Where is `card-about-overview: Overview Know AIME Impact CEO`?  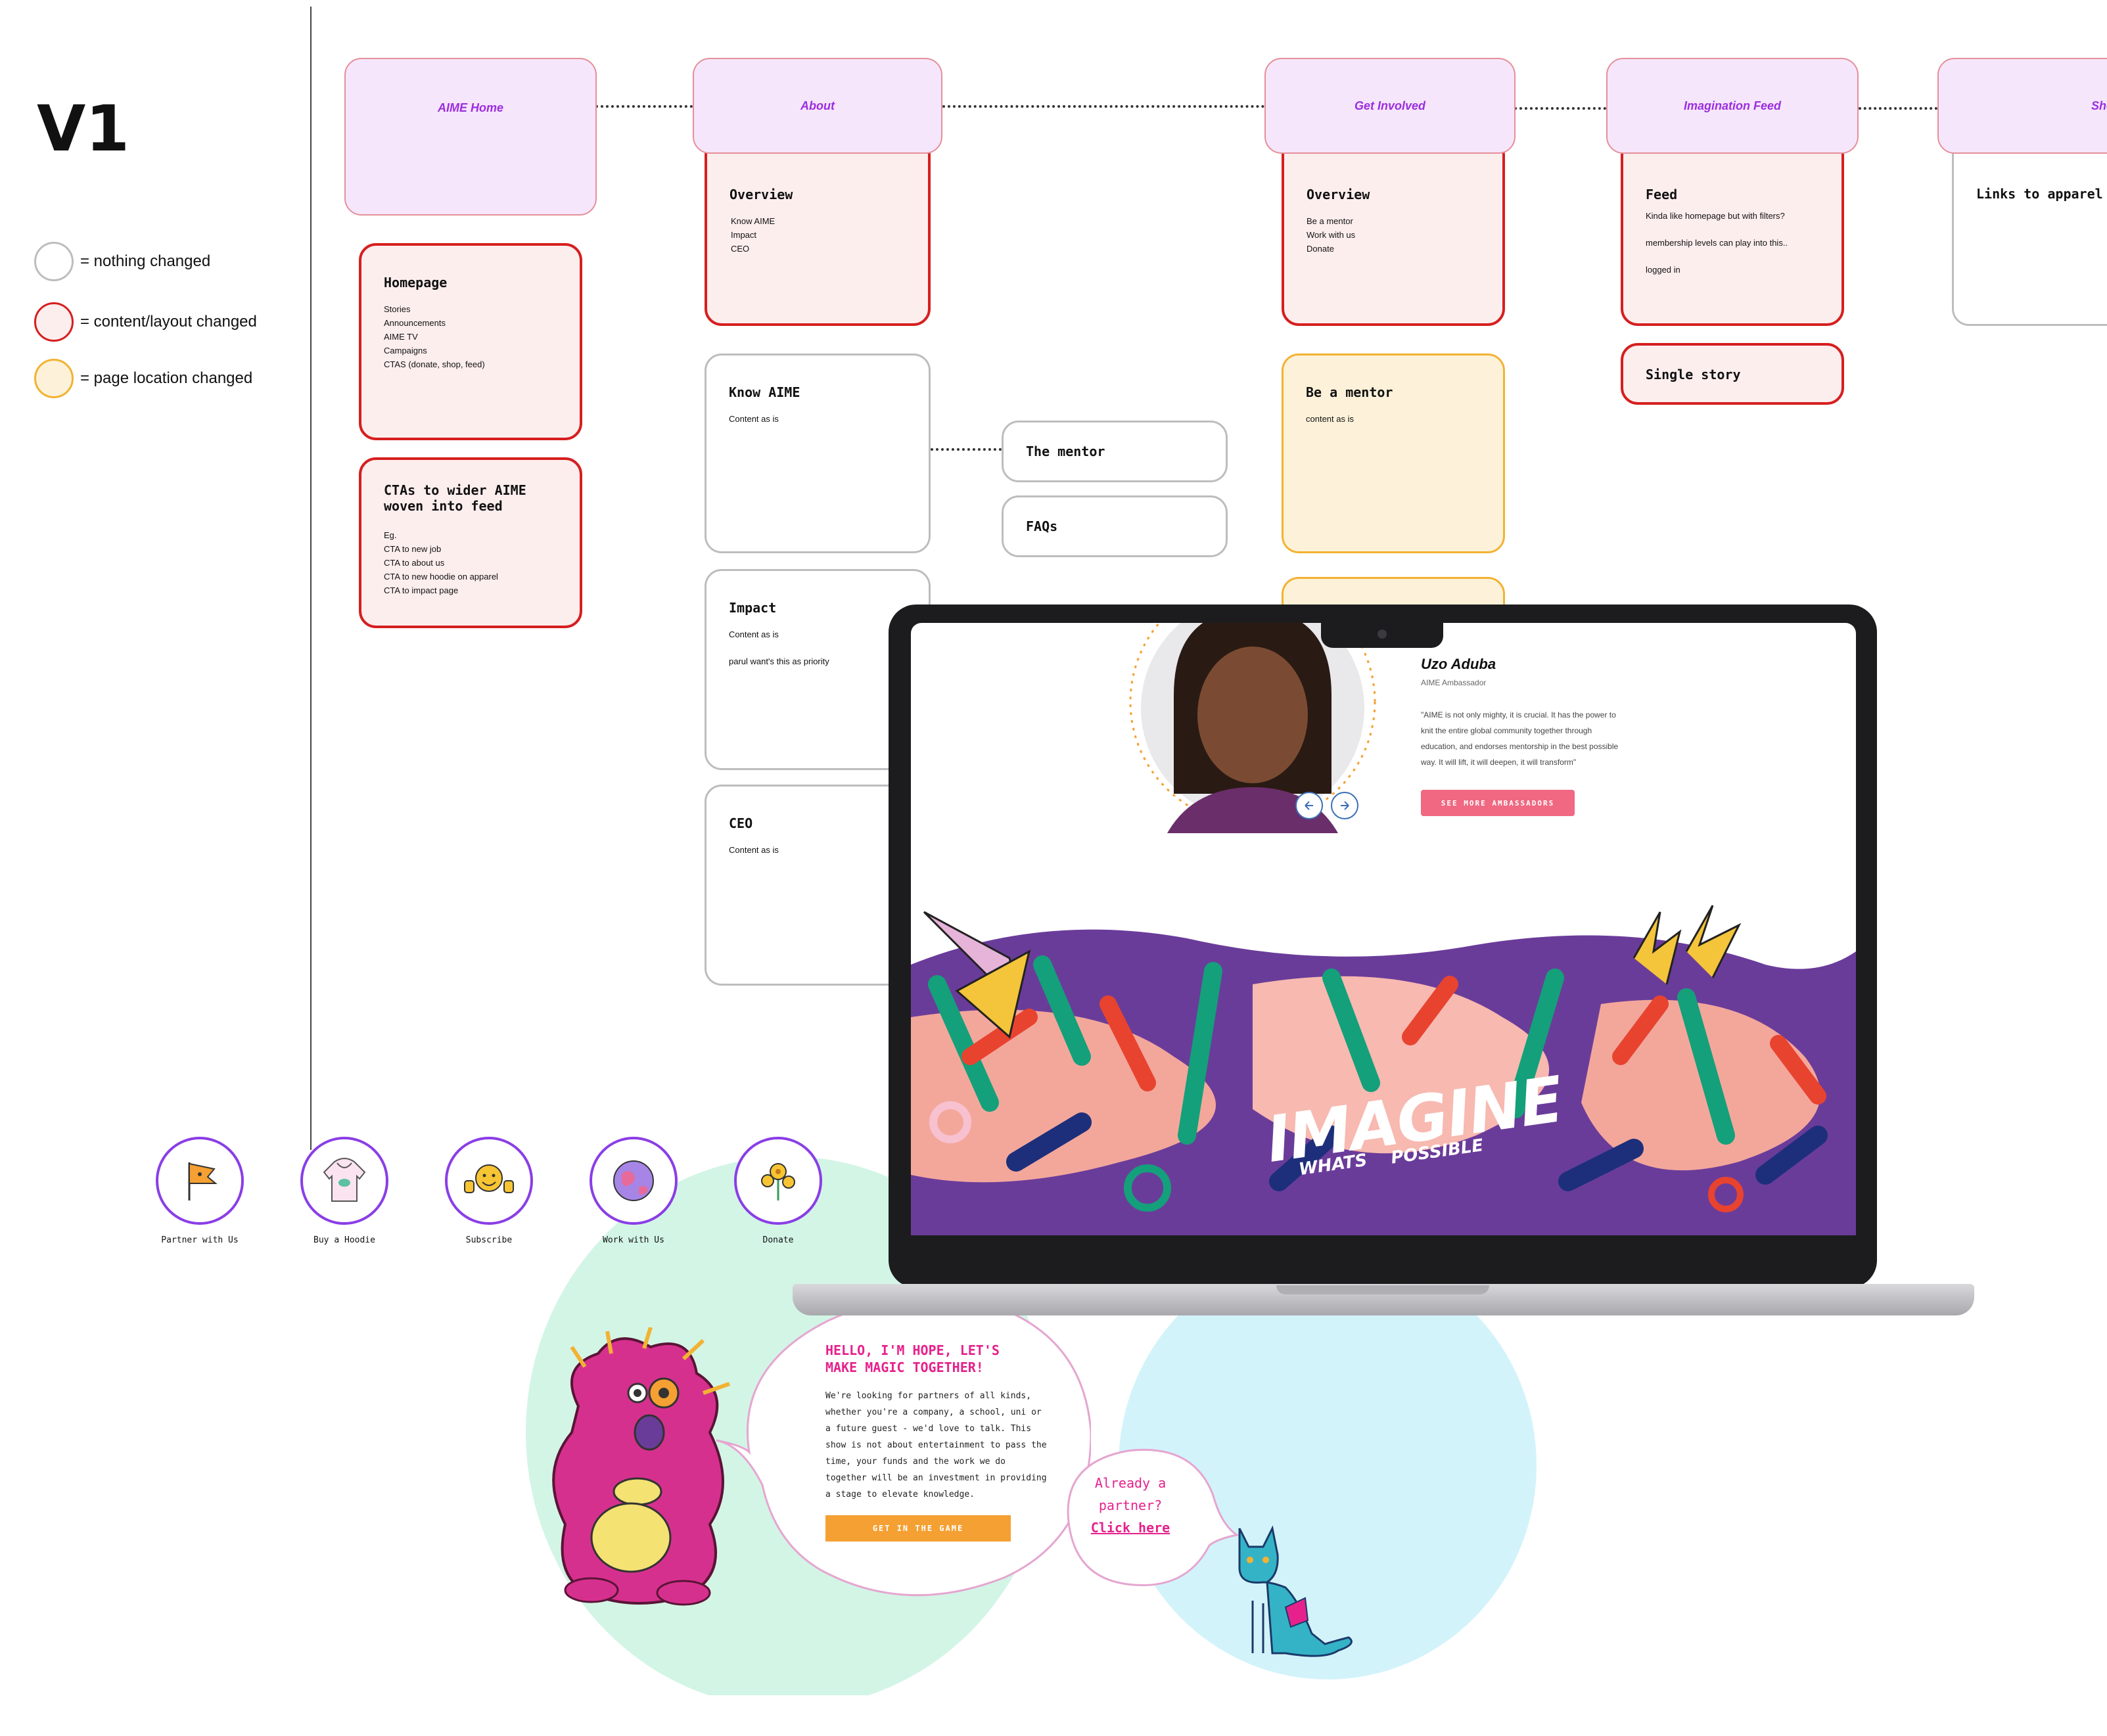
card-about-overview: Overview Know AIME Impact CEO is located at coordinates (818, 232).